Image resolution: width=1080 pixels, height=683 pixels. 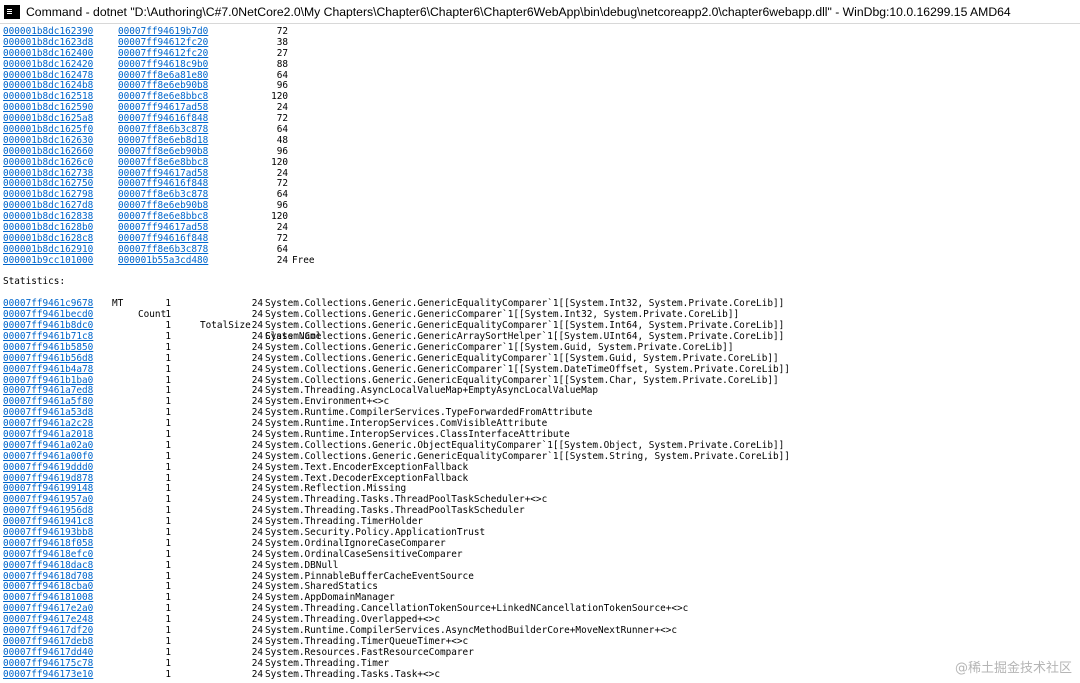 I want to click on method-table-link: 00007ff94618dac8, so click(x=48, y=566).